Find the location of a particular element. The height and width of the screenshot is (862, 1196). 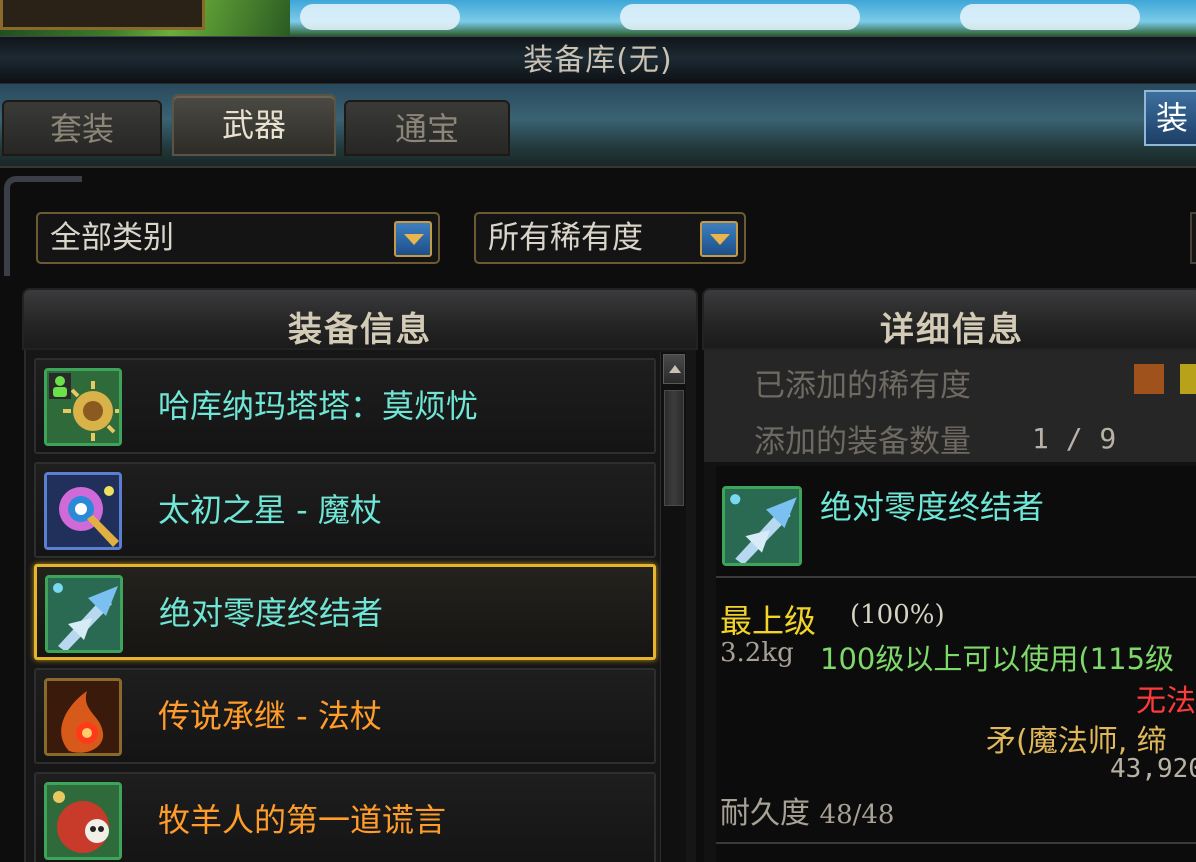

list-item: 传说承继 - 法杖 is located at coordinates (345, 716).